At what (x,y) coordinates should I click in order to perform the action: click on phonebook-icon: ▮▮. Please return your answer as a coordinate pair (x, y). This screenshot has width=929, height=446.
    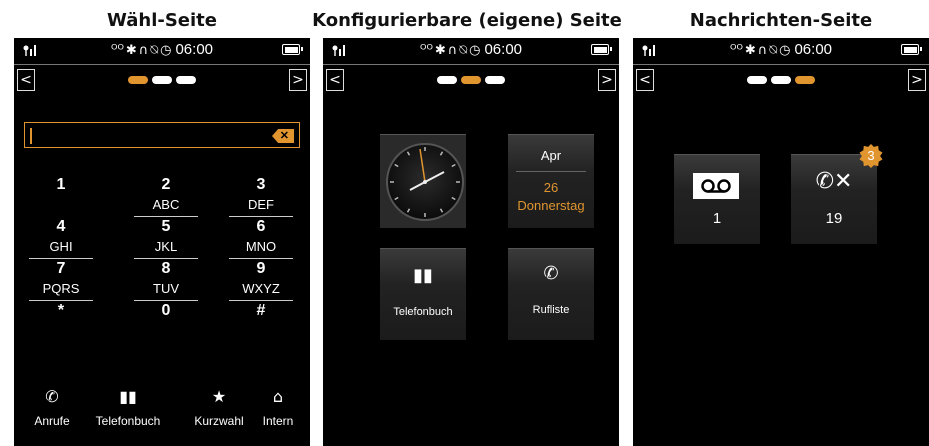
    Looking at the image, I should click on (128, 396).